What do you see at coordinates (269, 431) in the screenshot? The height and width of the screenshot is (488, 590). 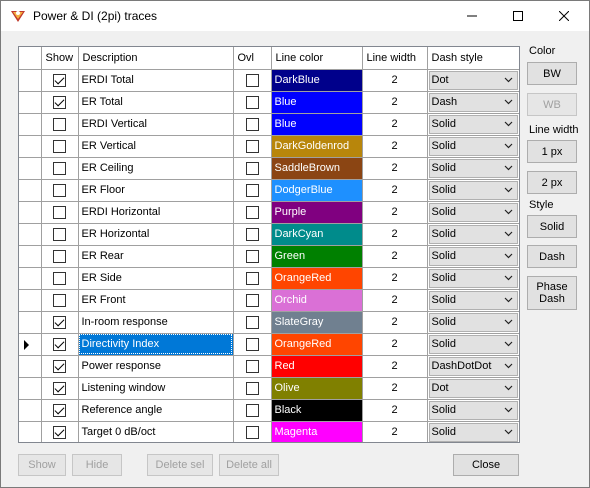 I see `trace-row: Target 0 dB/oct Magenta 2 Solid` at bounding box center [269, 431].